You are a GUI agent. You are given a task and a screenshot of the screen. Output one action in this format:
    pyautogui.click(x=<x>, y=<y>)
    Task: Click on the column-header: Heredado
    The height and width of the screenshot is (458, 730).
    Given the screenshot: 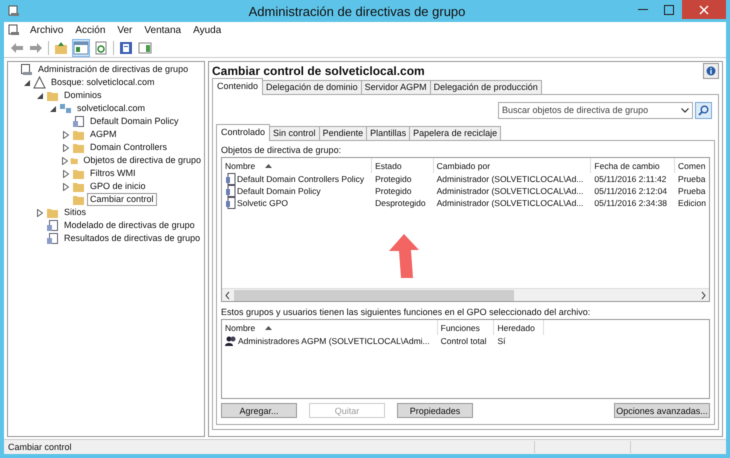 What is the action you would take?
    pyautogui.click(x=516, y=327)
    